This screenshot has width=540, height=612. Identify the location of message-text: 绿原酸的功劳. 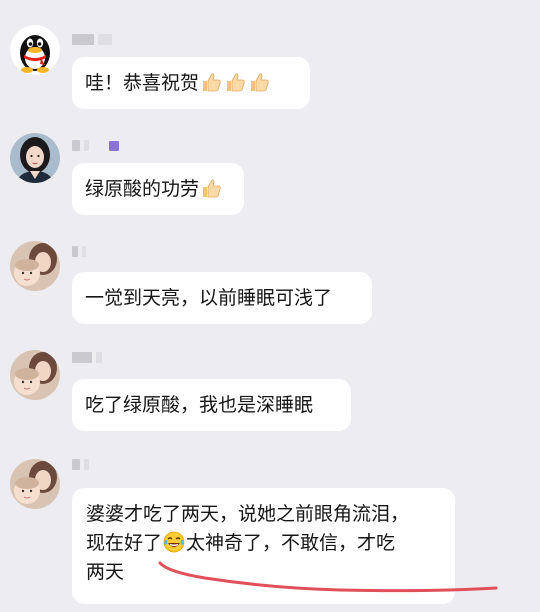
(142, 189).